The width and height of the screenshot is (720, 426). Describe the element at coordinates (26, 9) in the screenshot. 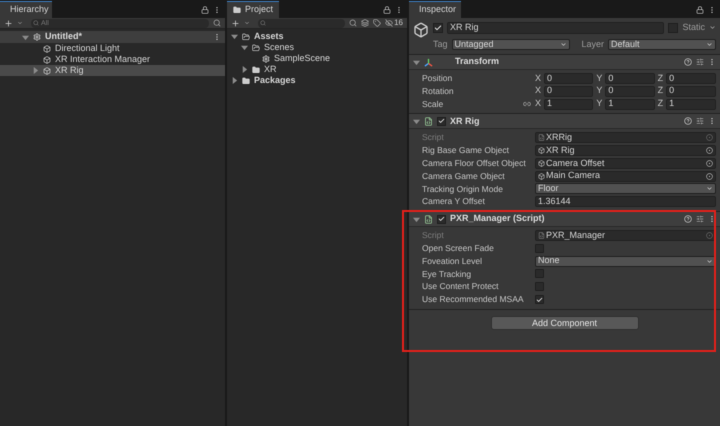

I see `panel-tab: Hierarchy` at that location.